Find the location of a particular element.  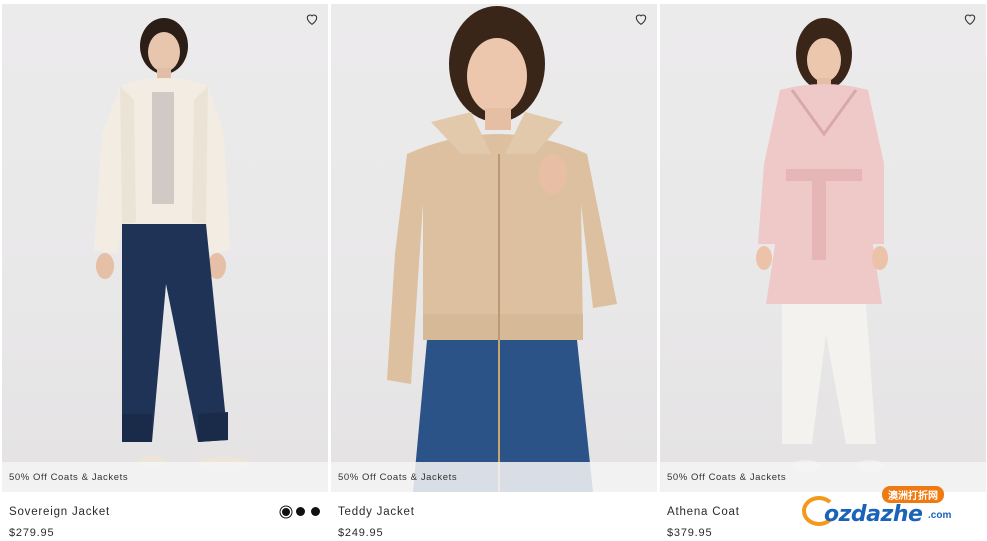

product-name: Teddy Jacket is located at coordinates (376, 512).